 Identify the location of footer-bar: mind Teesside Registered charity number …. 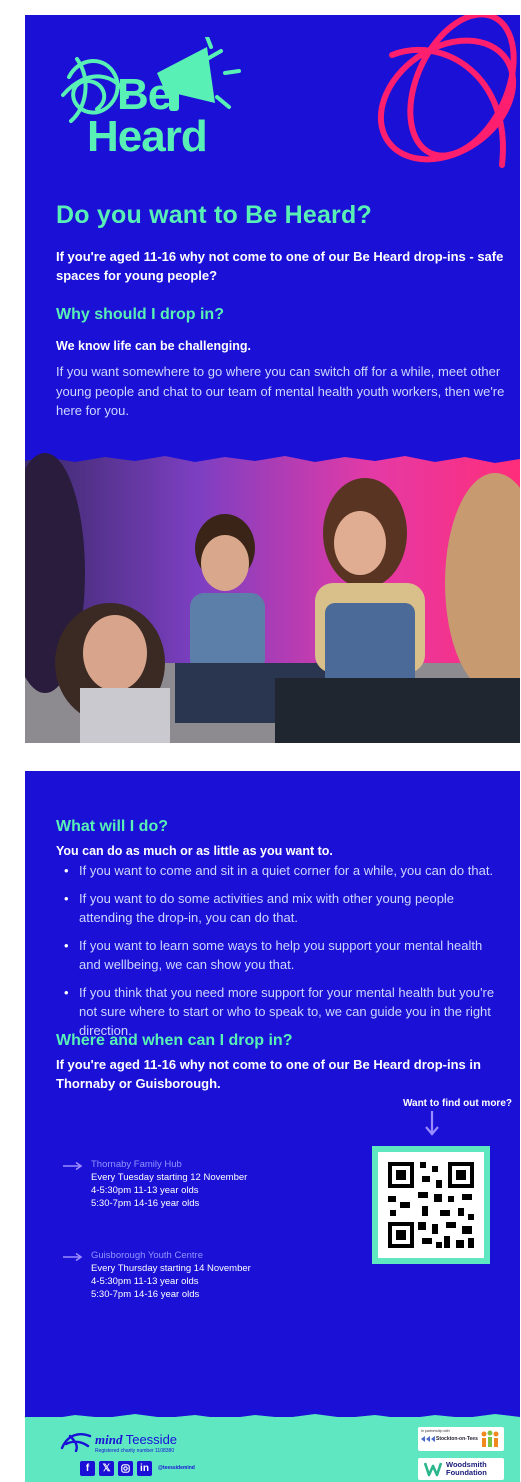
(272, 1448).